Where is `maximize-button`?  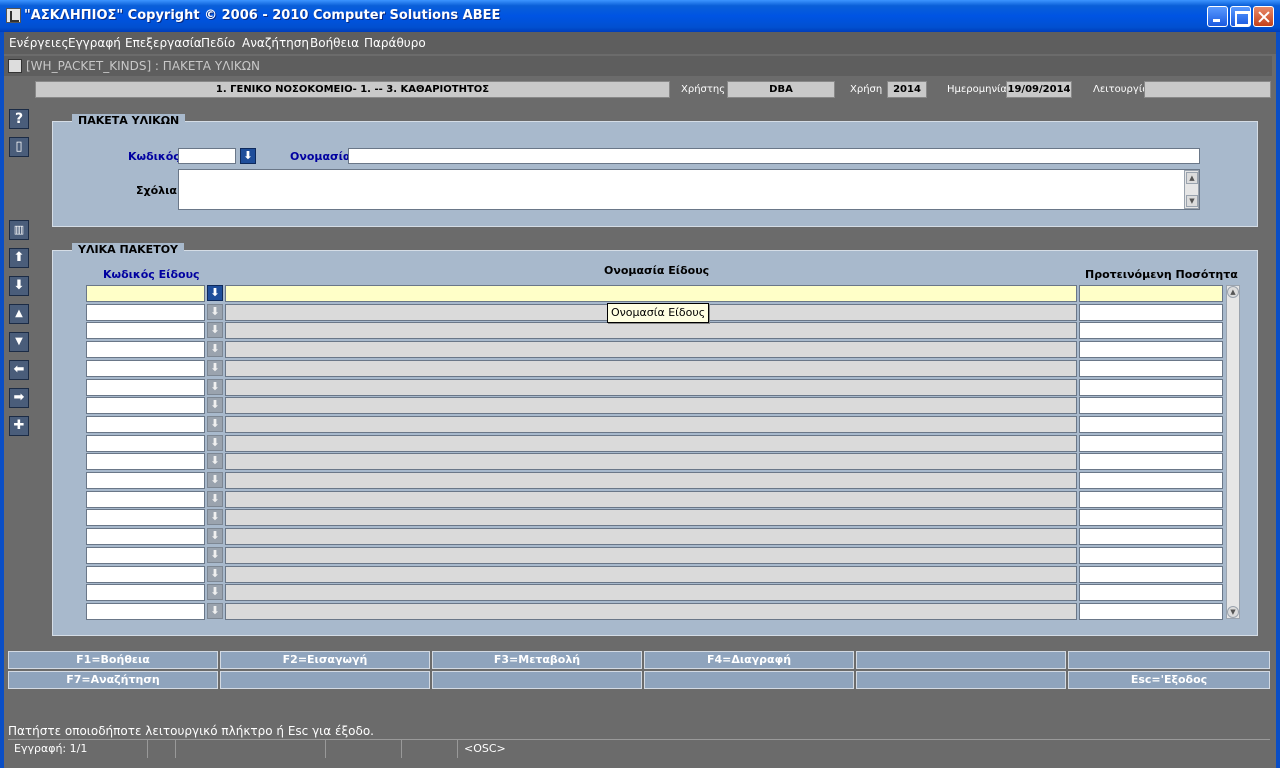
maximize-button is located at coordinates (1240, 16).